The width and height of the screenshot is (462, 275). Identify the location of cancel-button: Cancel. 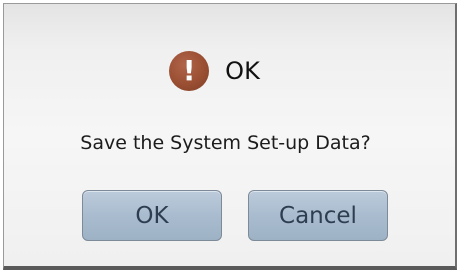
(318, 215).